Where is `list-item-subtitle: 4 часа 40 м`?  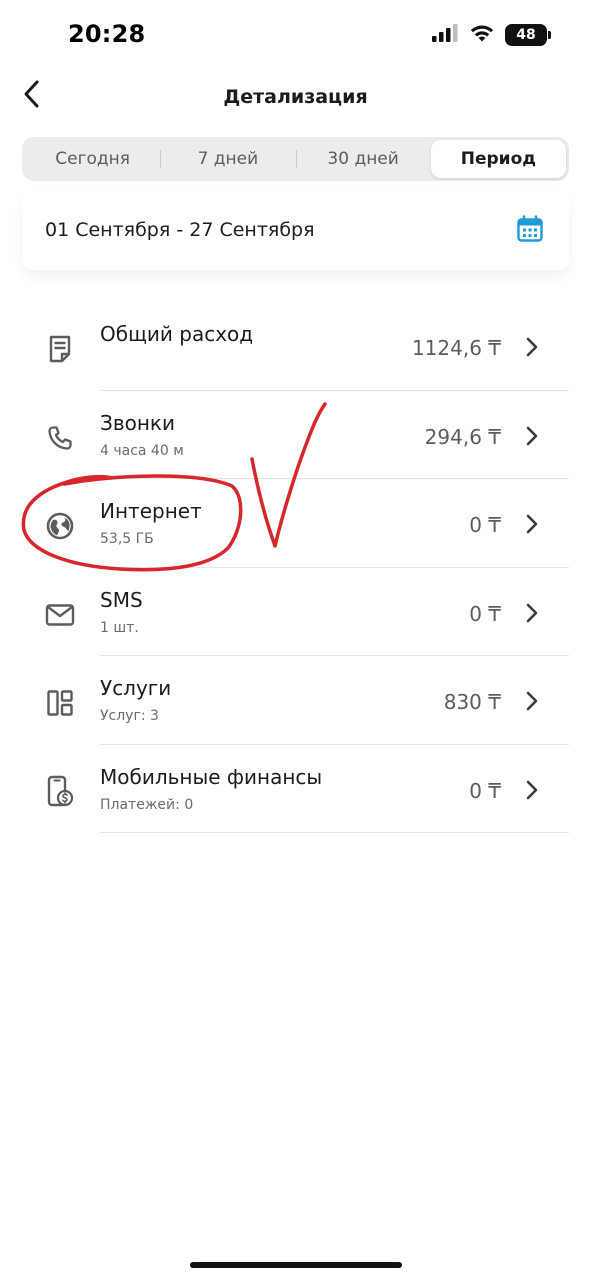
list-item-subtitle: 4 часа 40 м is located at coordinates (142, 450).